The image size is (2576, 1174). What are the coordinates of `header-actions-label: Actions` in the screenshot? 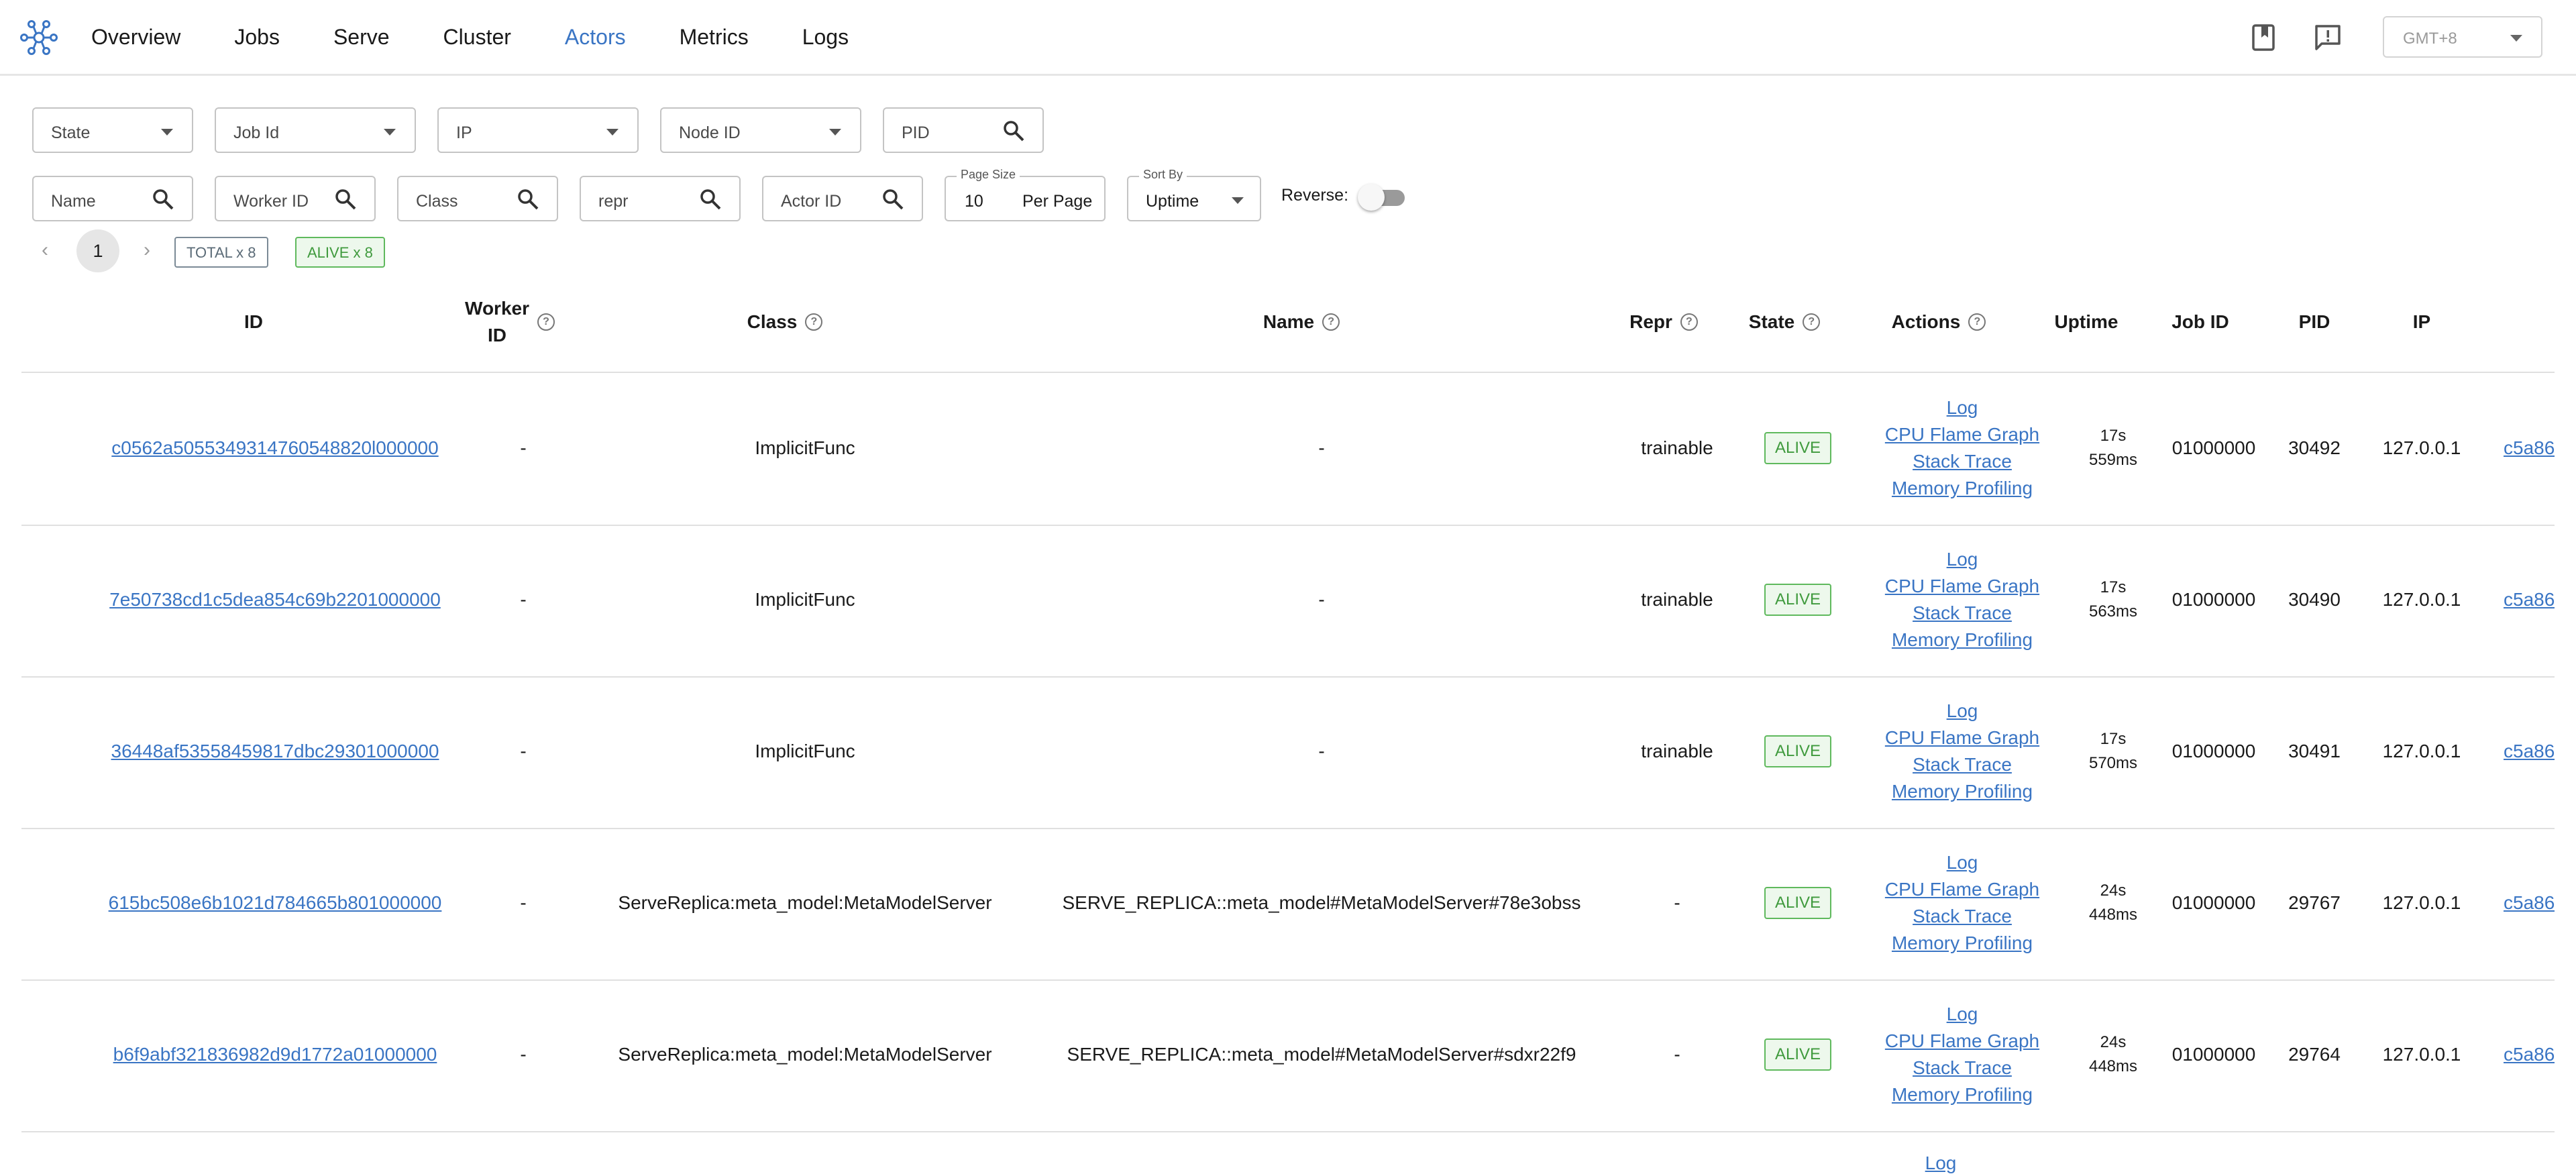 It's located at (1926, 321).